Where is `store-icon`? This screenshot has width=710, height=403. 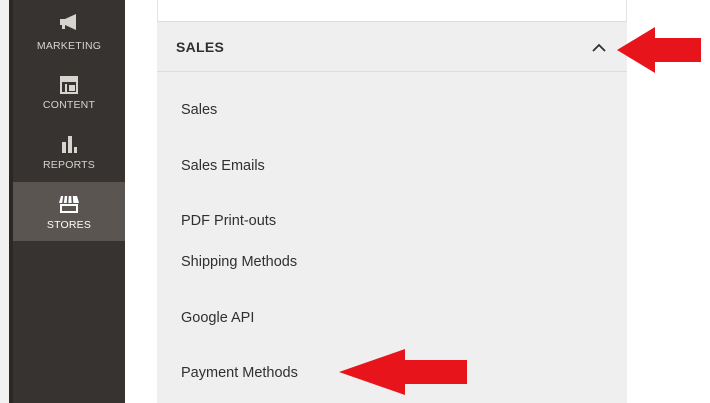 store-icon is located at coordinates (69, 204).